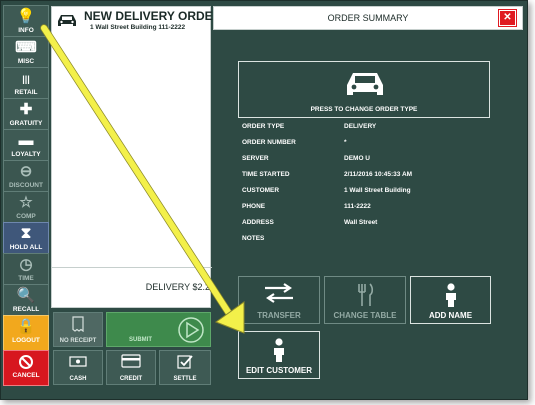 Image resolution: width=535 pixels, height=405 pixels. I want to click on transfer-button: TRANSFER, so click(279, 300).